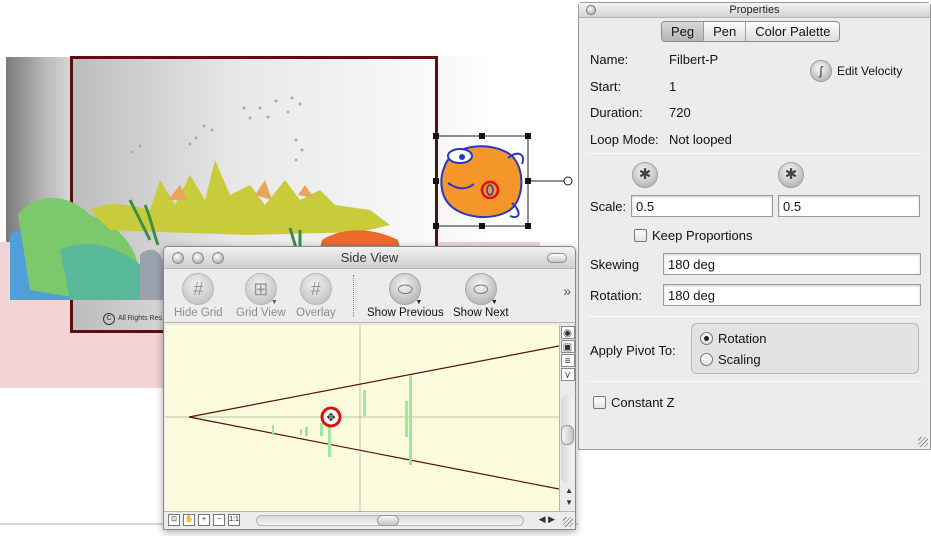 The image size is (931, 536). I want to click on align-icon: ≡, so click(567, 360).